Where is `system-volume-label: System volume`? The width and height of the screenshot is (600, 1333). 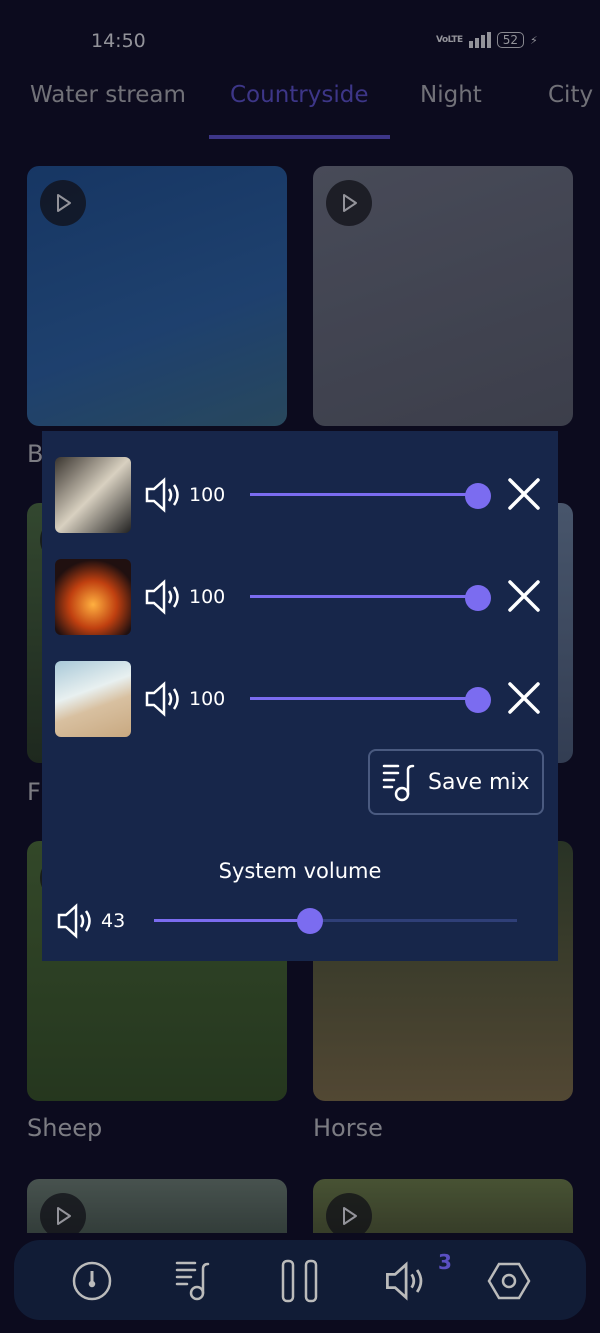 system-volume-label: System volume is located at coordinates (300, 871).